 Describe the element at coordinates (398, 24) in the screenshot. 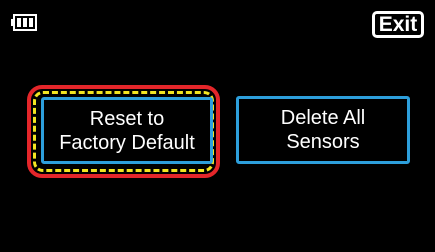

I see `exit-button: Exit` at that location.